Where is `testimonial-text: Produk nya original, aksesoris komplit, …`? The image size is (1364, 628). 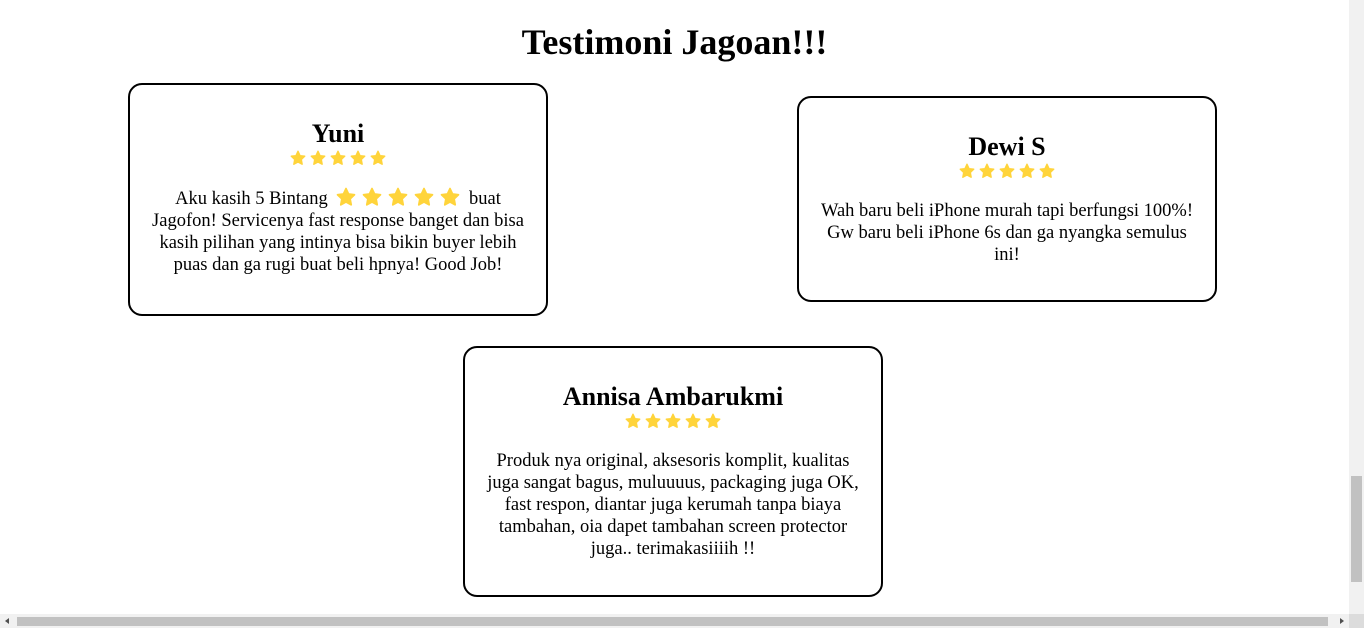
testimonial-text: Produk nya original, aksesoris komplit, … is located at coordinates (673, 505).